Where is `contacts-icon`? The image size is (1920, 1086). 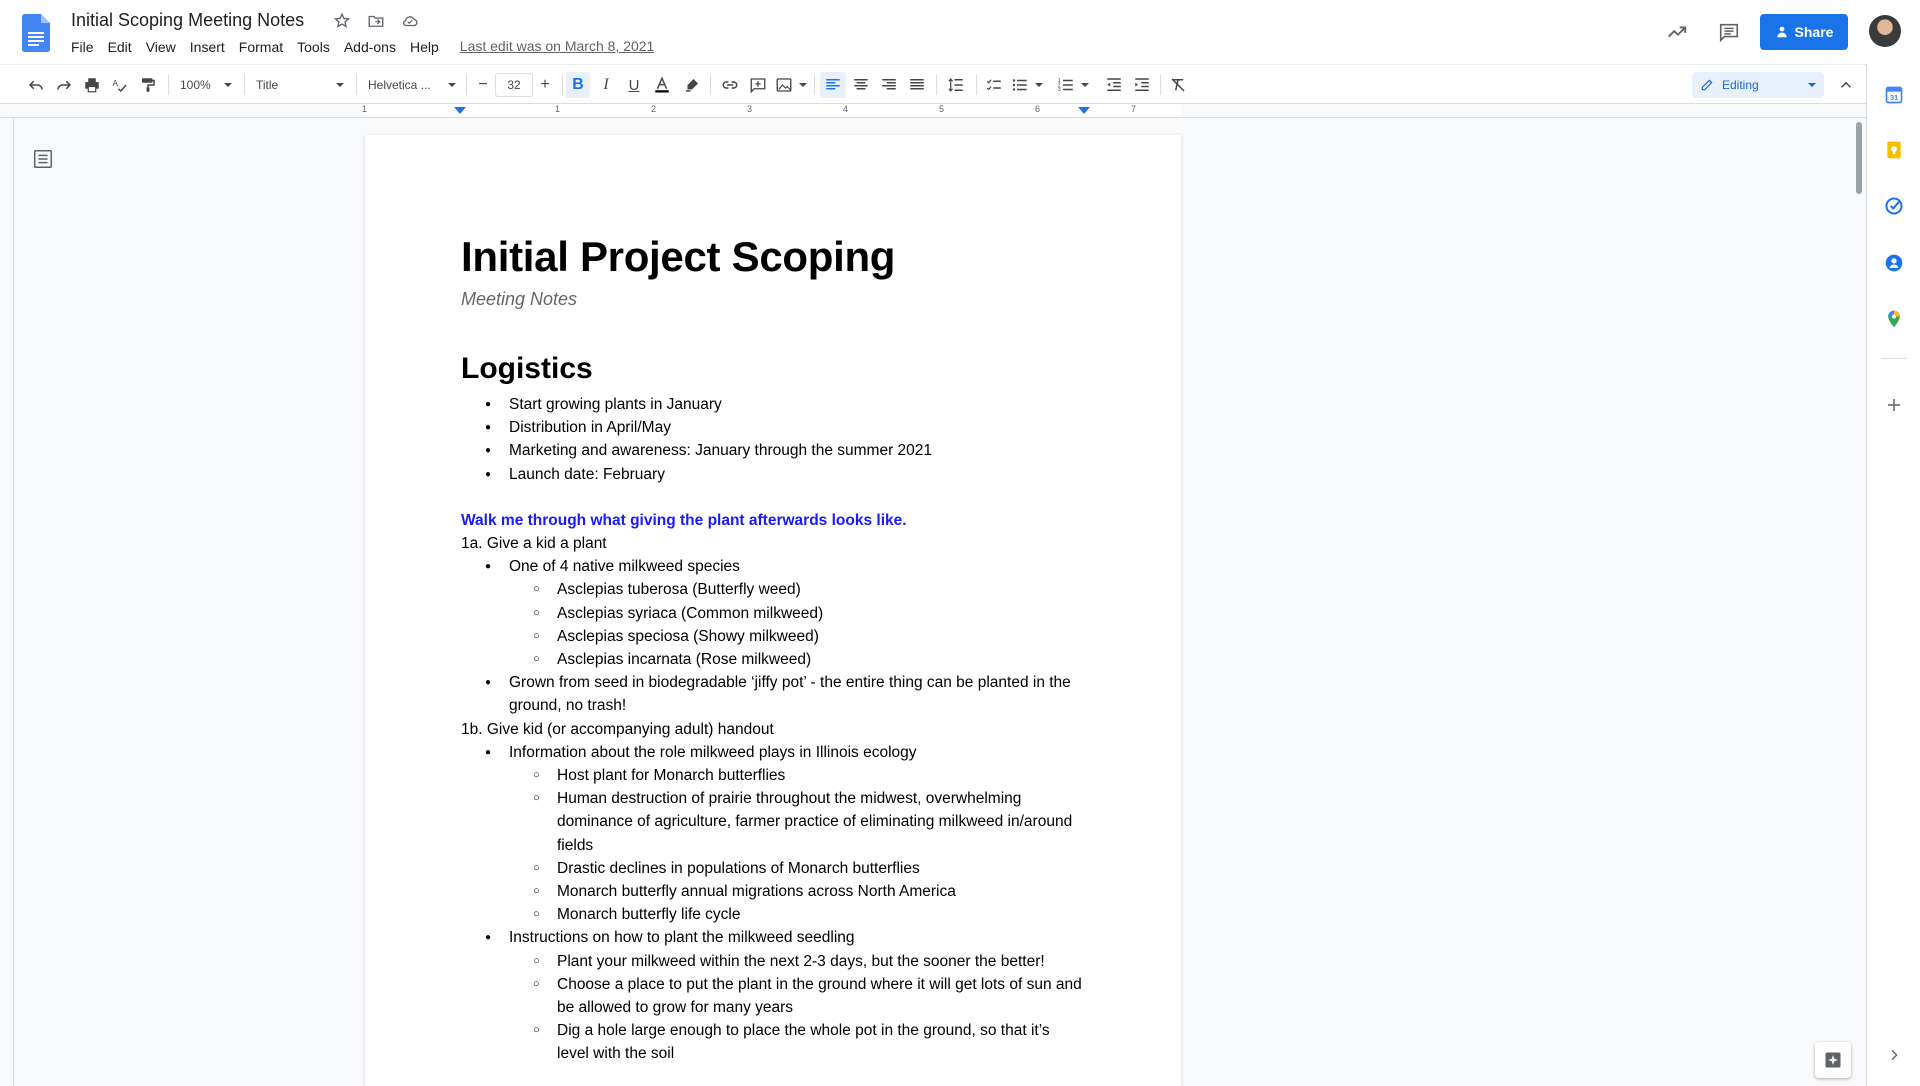 contacts-icon is located at coordinates (1894, 263).